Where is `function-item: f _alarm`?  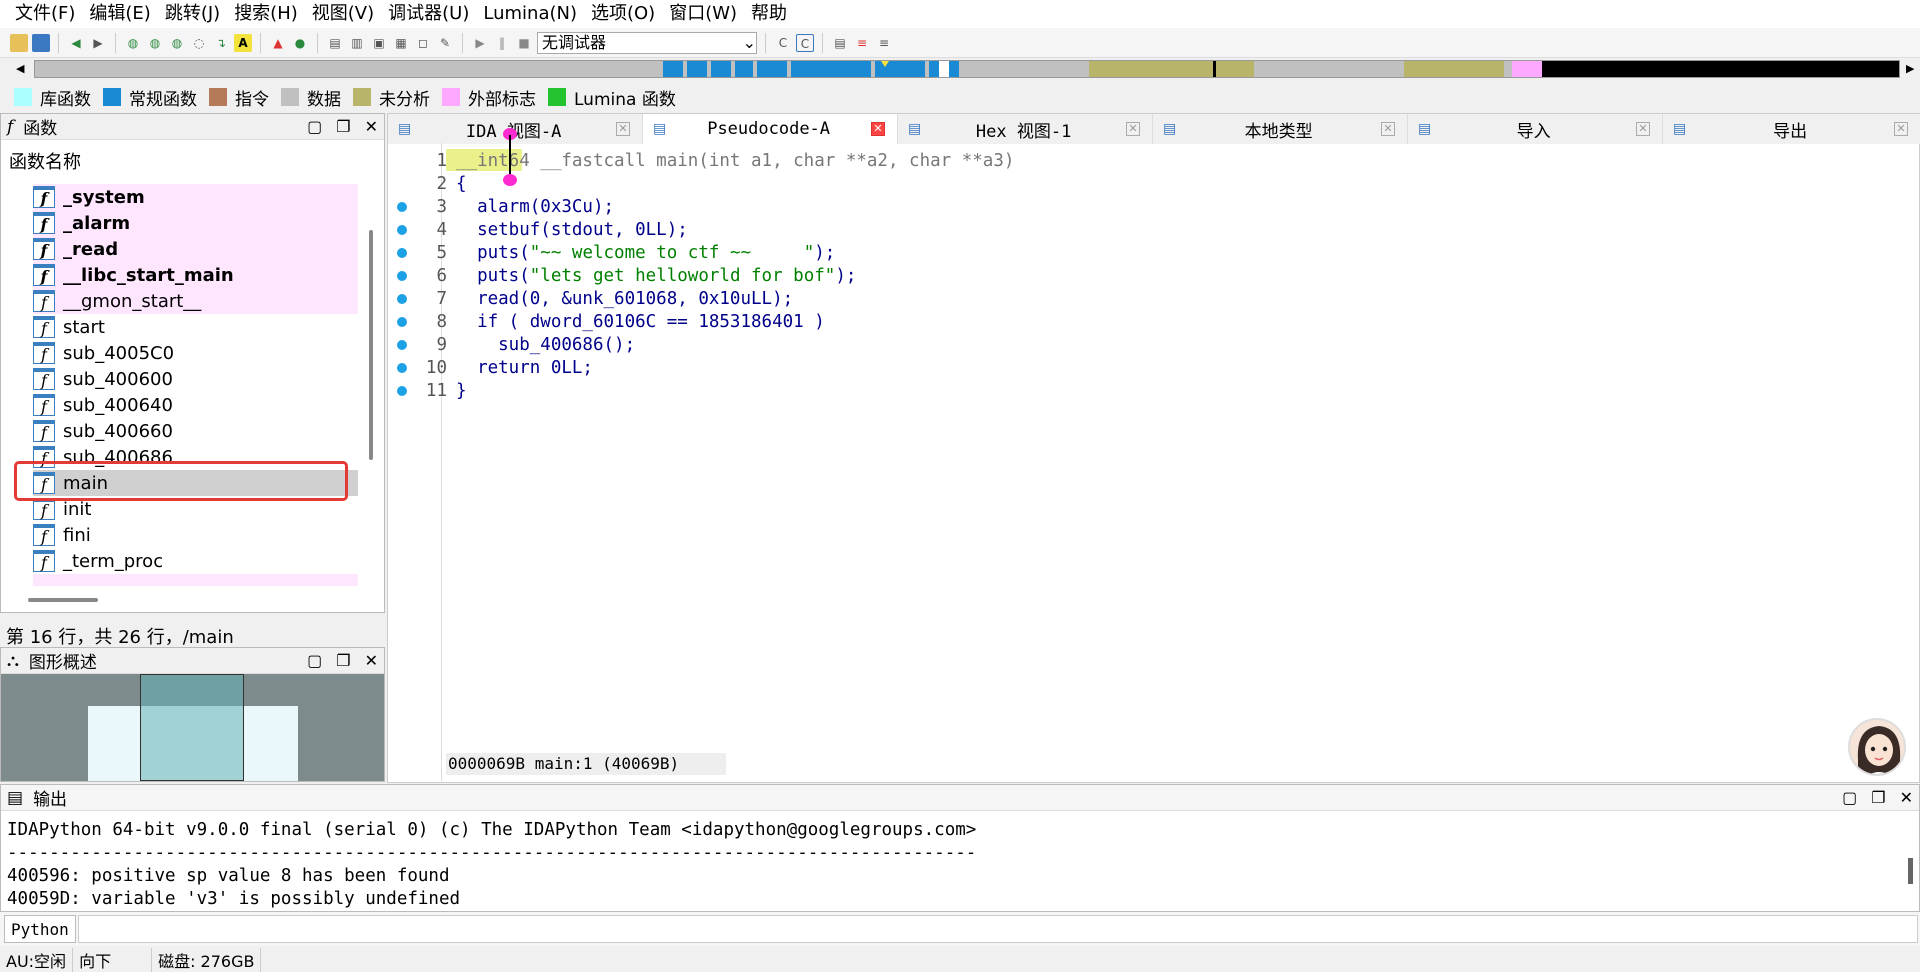 function-item: f _alarm is located at coordinates (195, 223).